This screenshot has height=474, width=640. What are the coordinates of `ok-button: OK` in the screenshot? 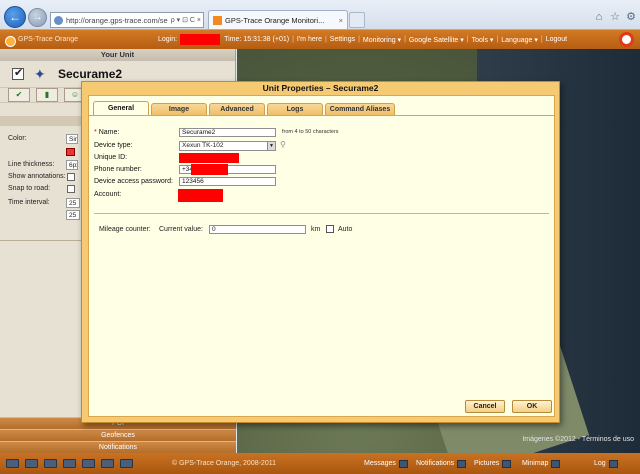 It's located at (532, 406).